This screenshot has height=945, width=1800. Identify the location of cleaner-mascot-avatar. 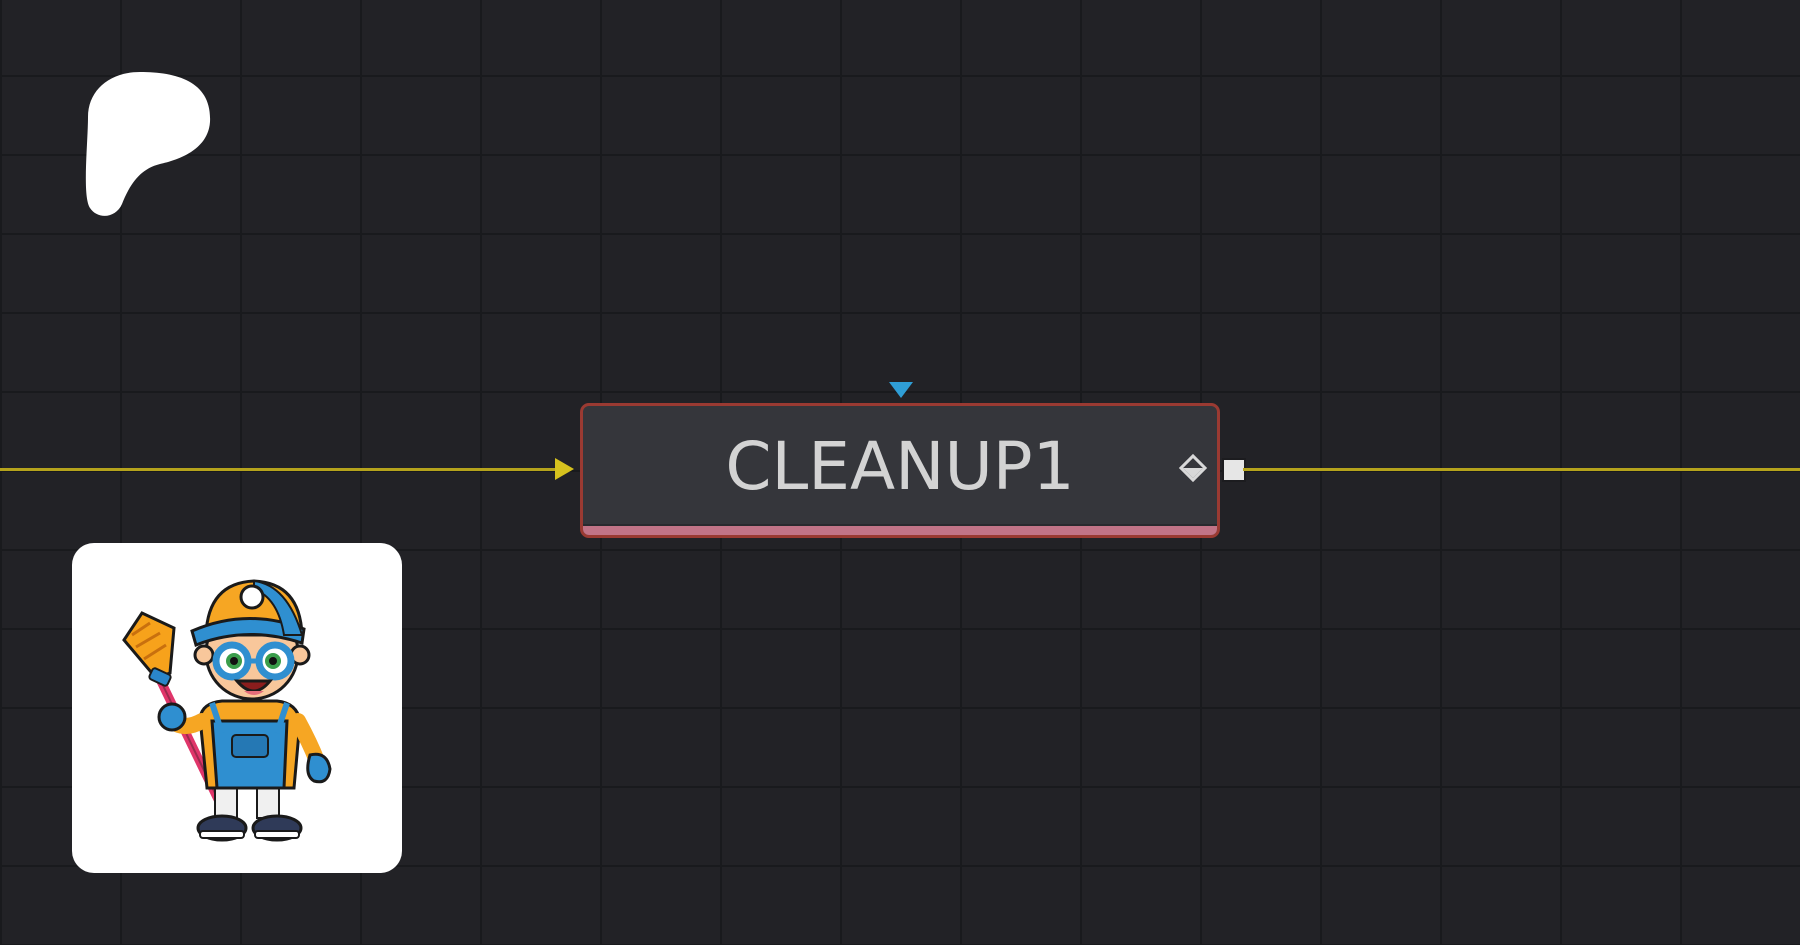
(227, 710).